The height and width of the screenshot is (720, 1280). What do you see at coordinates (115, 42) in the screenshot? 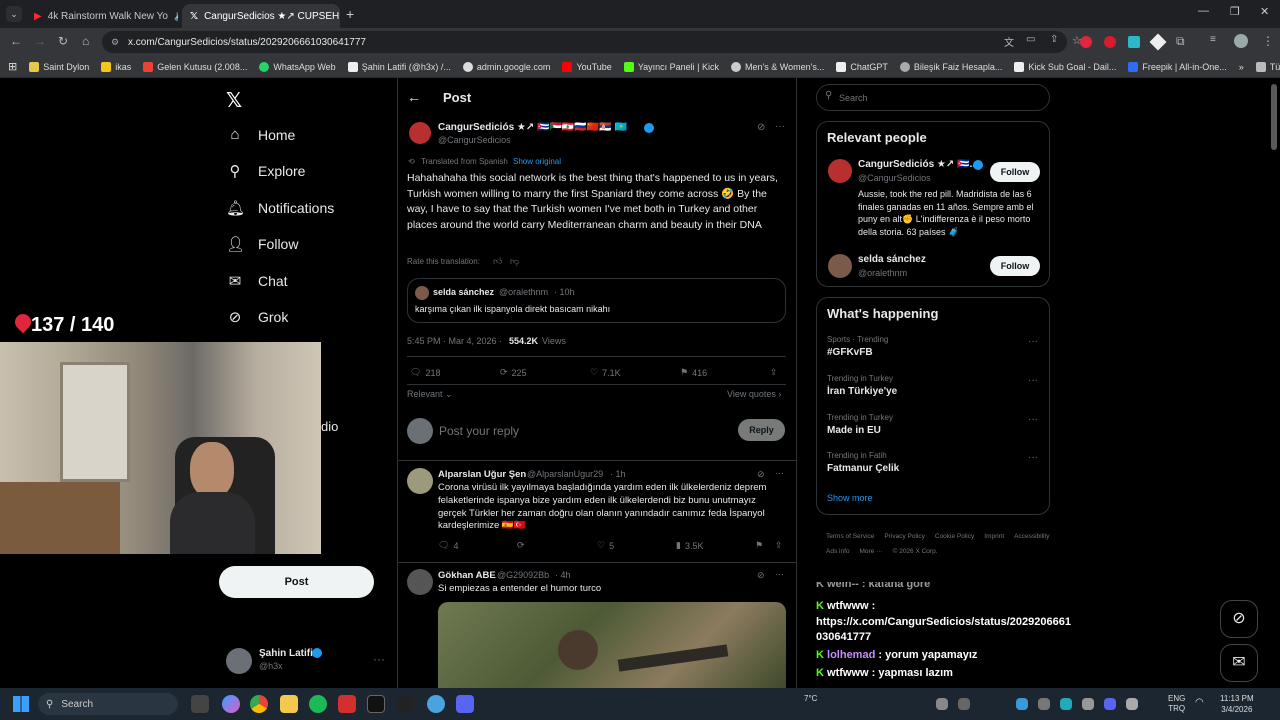
I see `site-info-icon: ⚙` at bounding box center [115, 42].